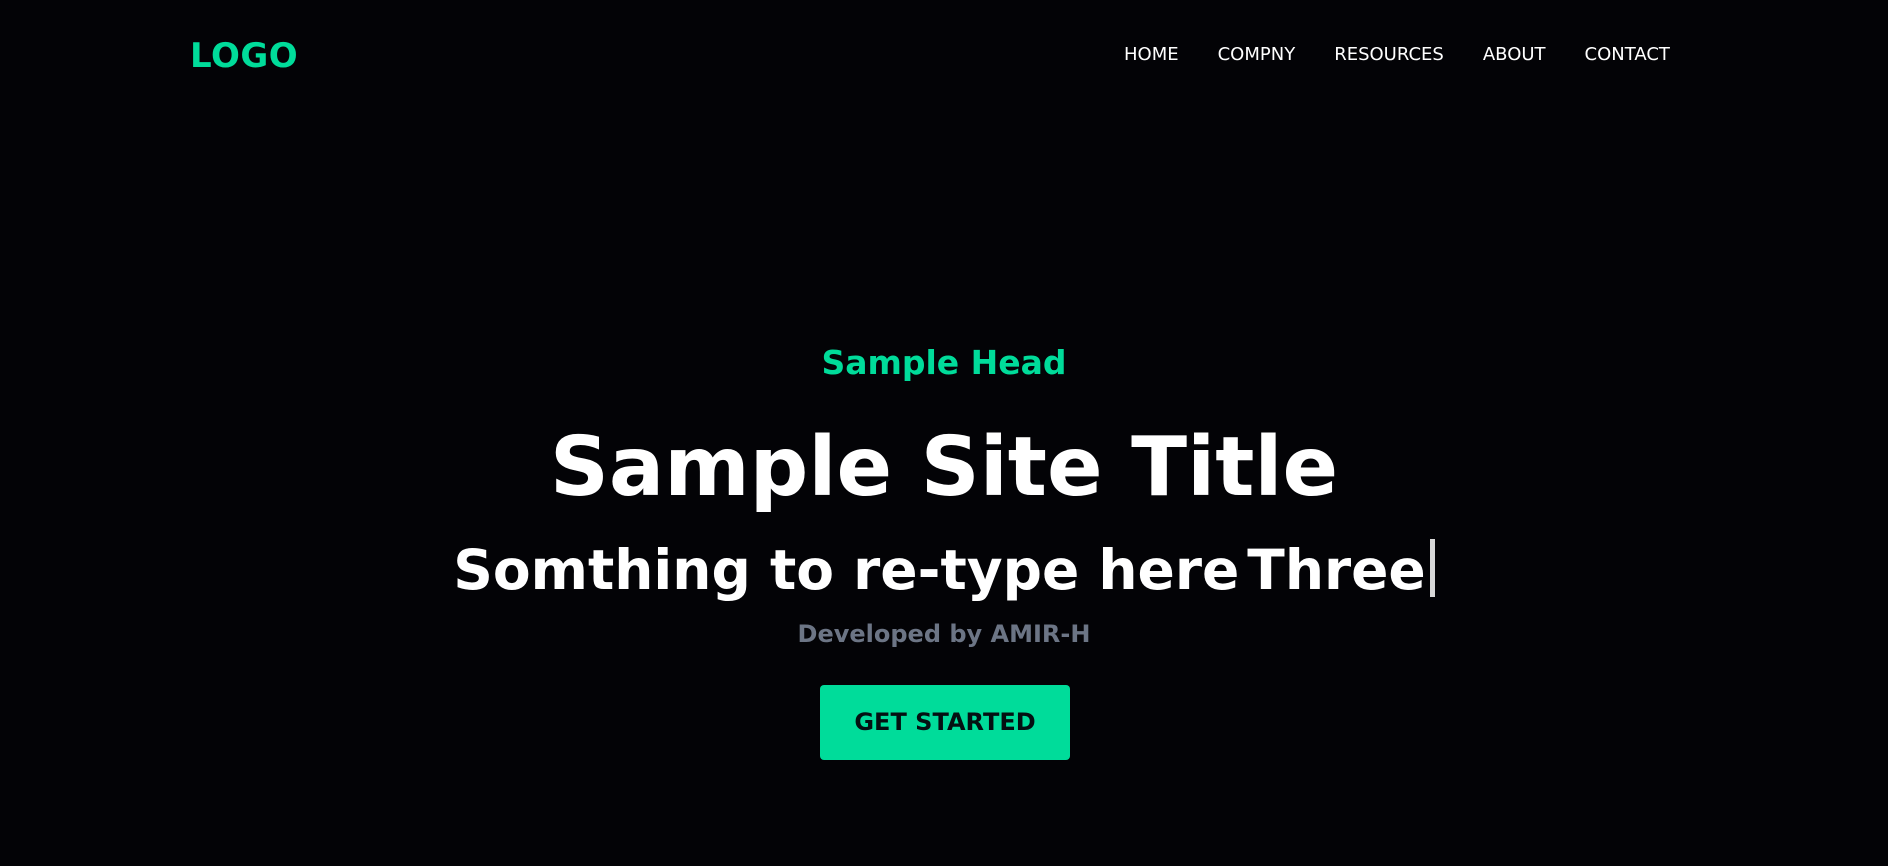 The height and width of the screenshot is (866, 1888). Describe the element at coordinates (944, 362) in the screenshot. I see `hero-head: Sample Head` at that location.